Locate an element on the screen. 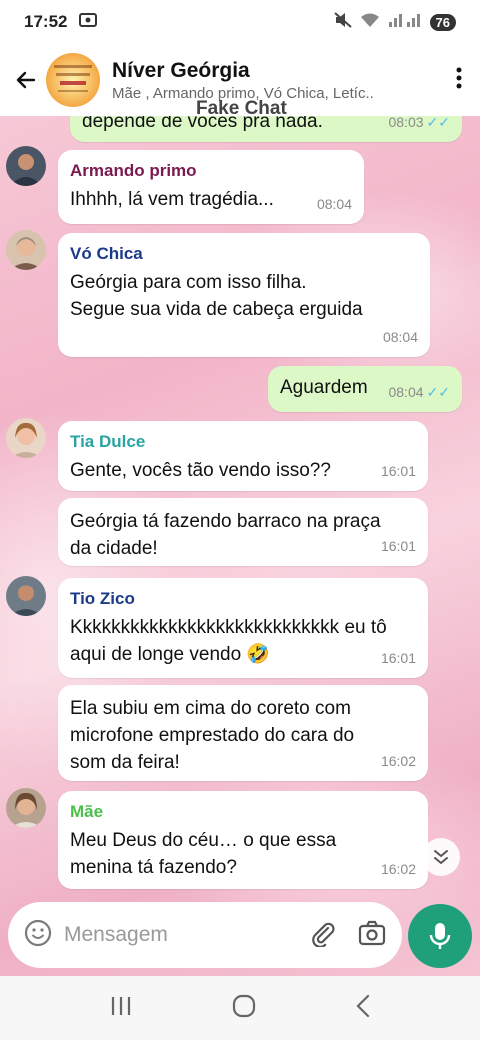 This screenshot has width=480, height=1040. scroll-to-bottom-button is located at coordinates (441, 857).